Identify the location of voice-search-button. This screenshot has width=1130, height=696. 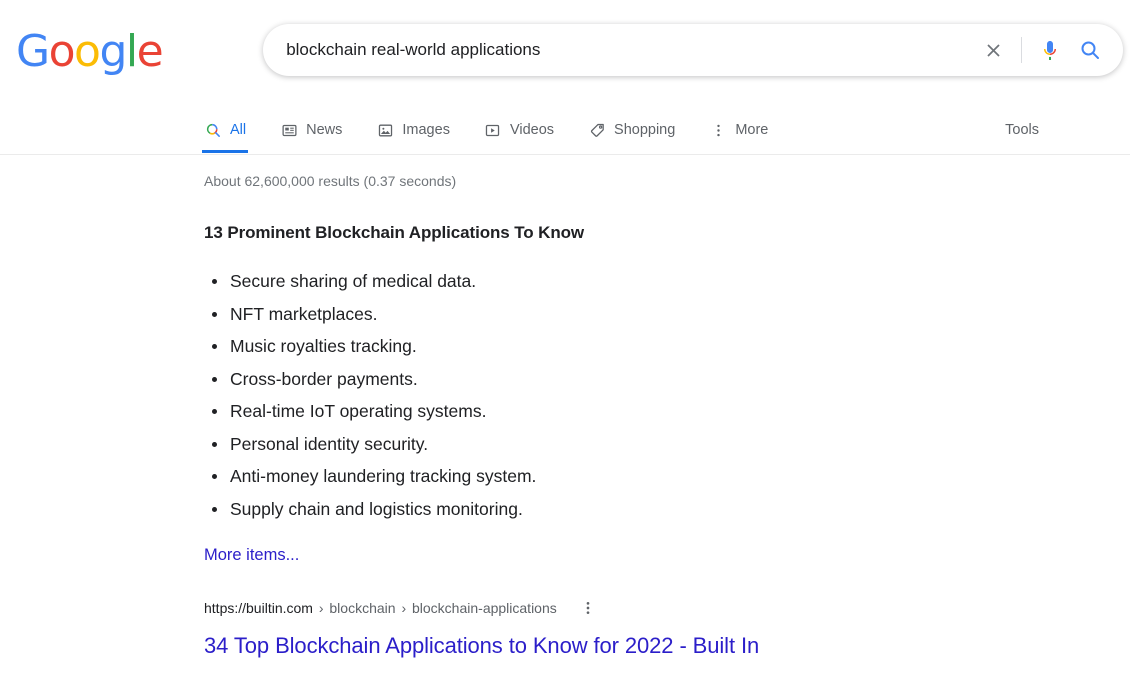
(1050, 50).